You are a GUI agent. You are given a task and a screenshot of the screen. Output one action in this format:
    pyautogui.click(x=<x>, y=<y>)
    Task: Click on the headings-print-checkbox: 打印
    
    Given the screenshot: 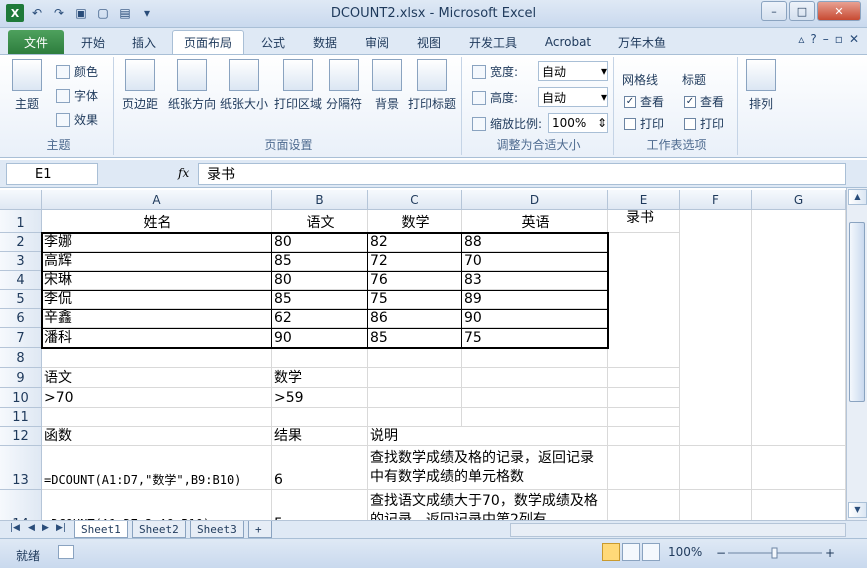 What is the action you would take?
    pyautogui.click(x=704, y=123)
    